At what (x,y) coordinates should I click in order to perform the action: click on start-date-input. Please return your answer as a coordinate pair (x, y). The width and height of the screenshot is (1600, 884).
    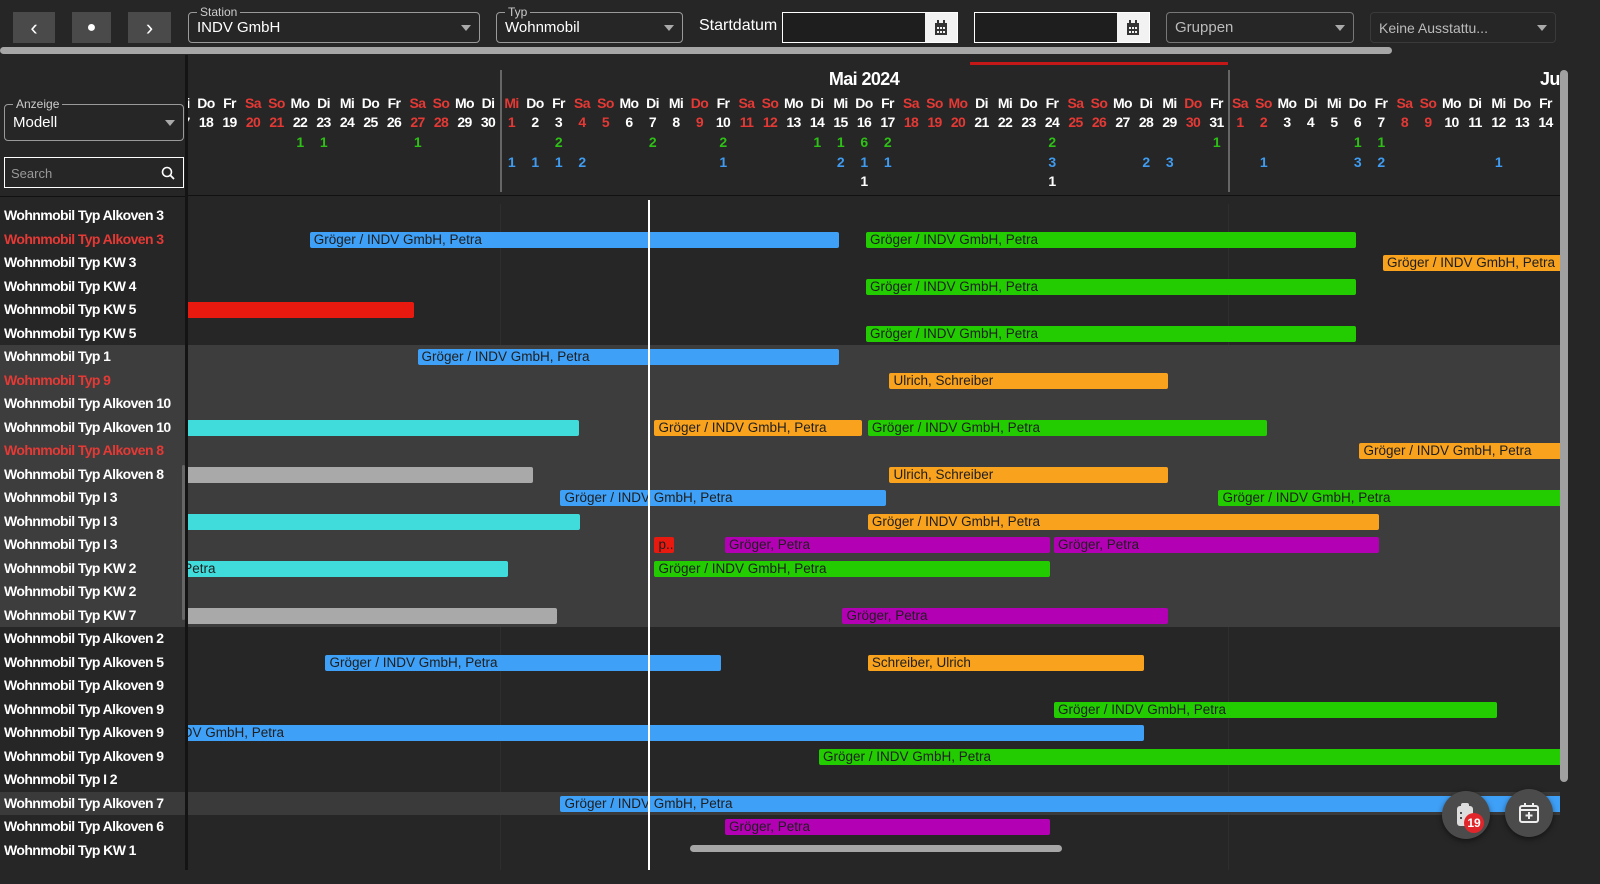
    Looking at the image, I should click on (870, 27).